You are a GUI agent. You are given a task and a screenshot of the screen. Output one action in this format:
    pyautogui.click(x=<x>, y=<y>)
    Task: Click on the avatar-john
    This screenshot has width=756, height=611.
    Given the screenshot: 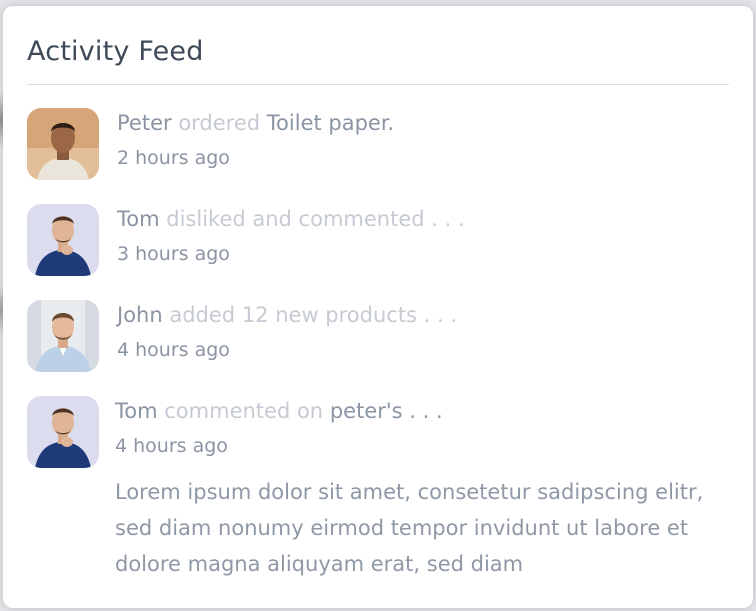 What is the action you would take?
    pyautogui.click(x=63, y=336)
    